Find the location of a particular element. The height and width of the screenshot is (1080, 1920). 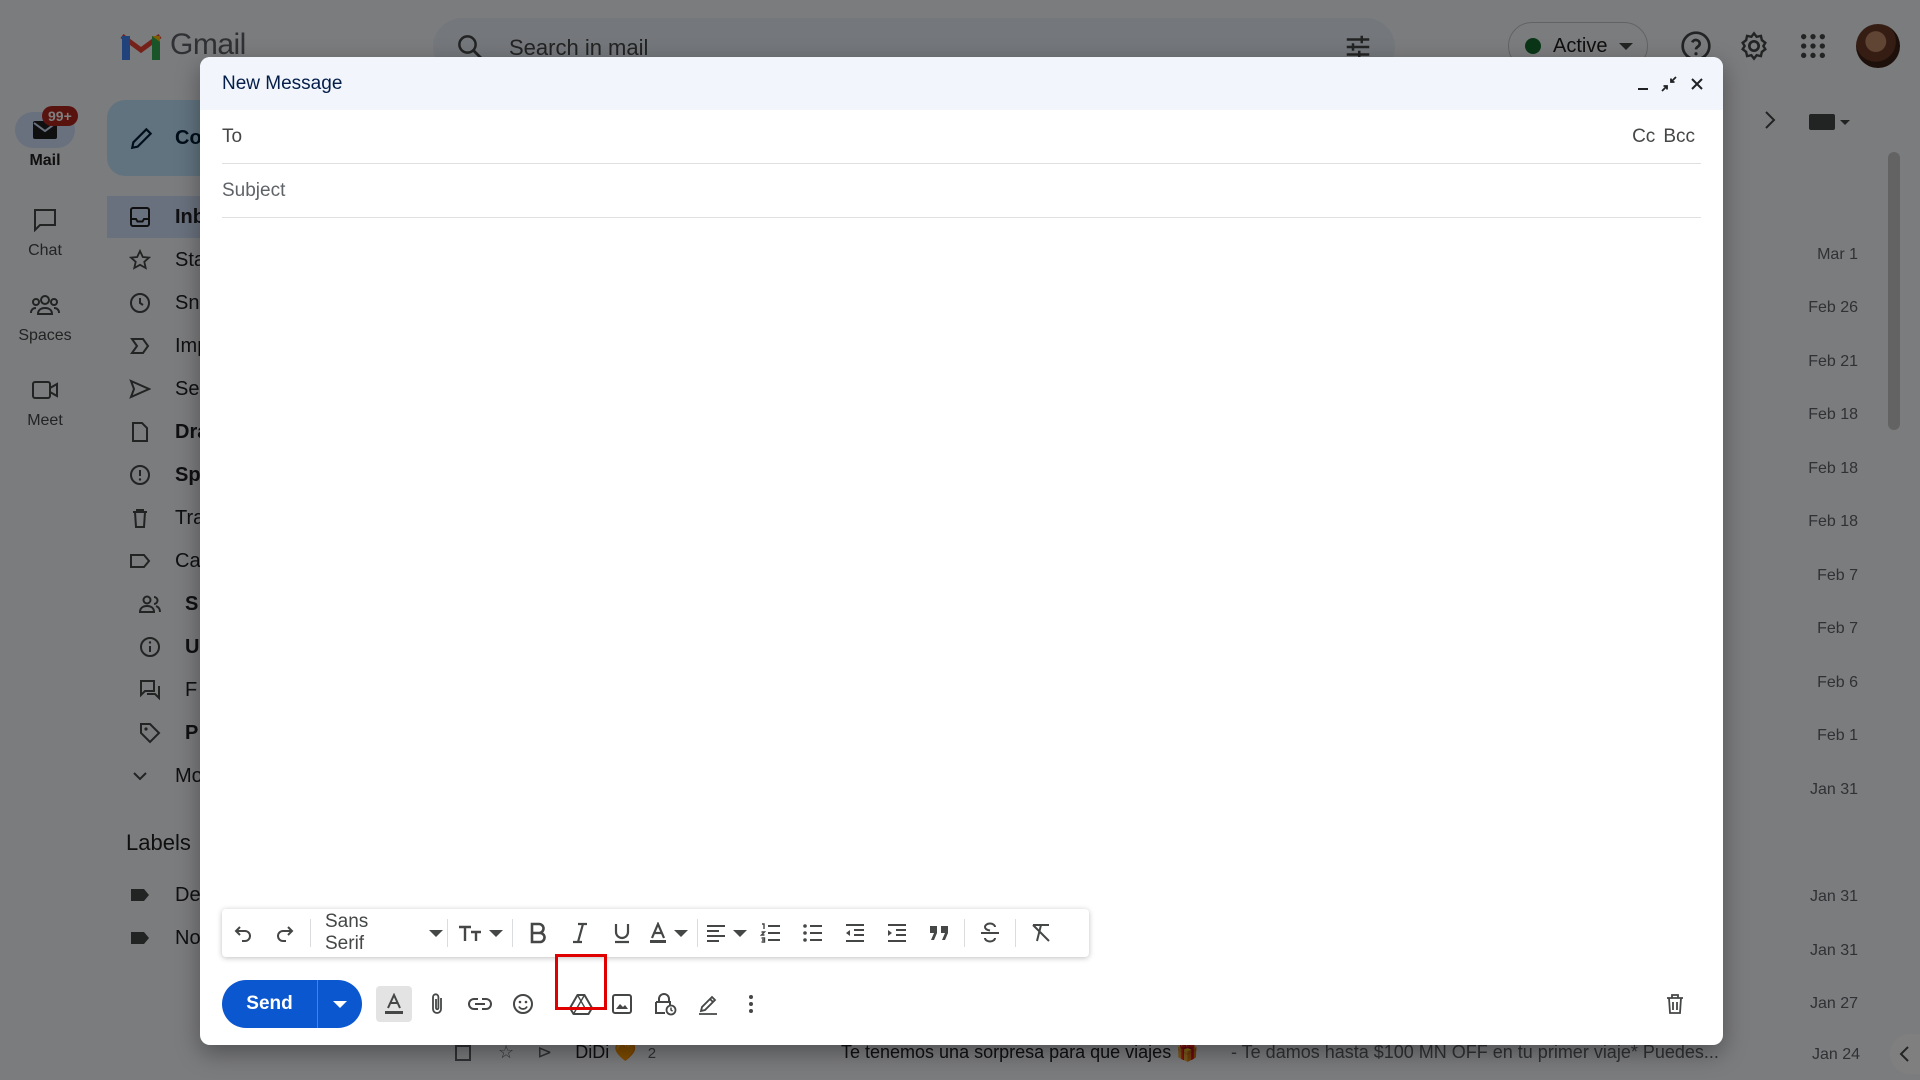

insert-signature-button is located at coordinates (708, 1004).